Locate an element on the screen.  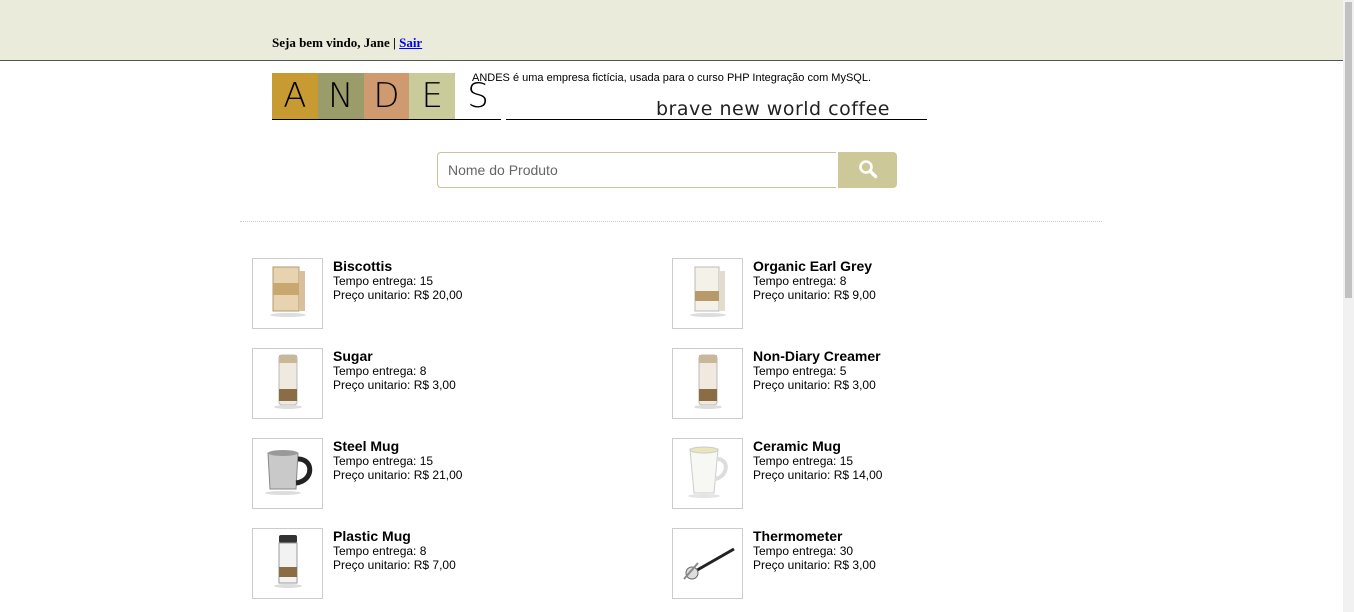
welcome-message: Seja bem vindo, Jane | Sair is located at coordinates (347, 43).